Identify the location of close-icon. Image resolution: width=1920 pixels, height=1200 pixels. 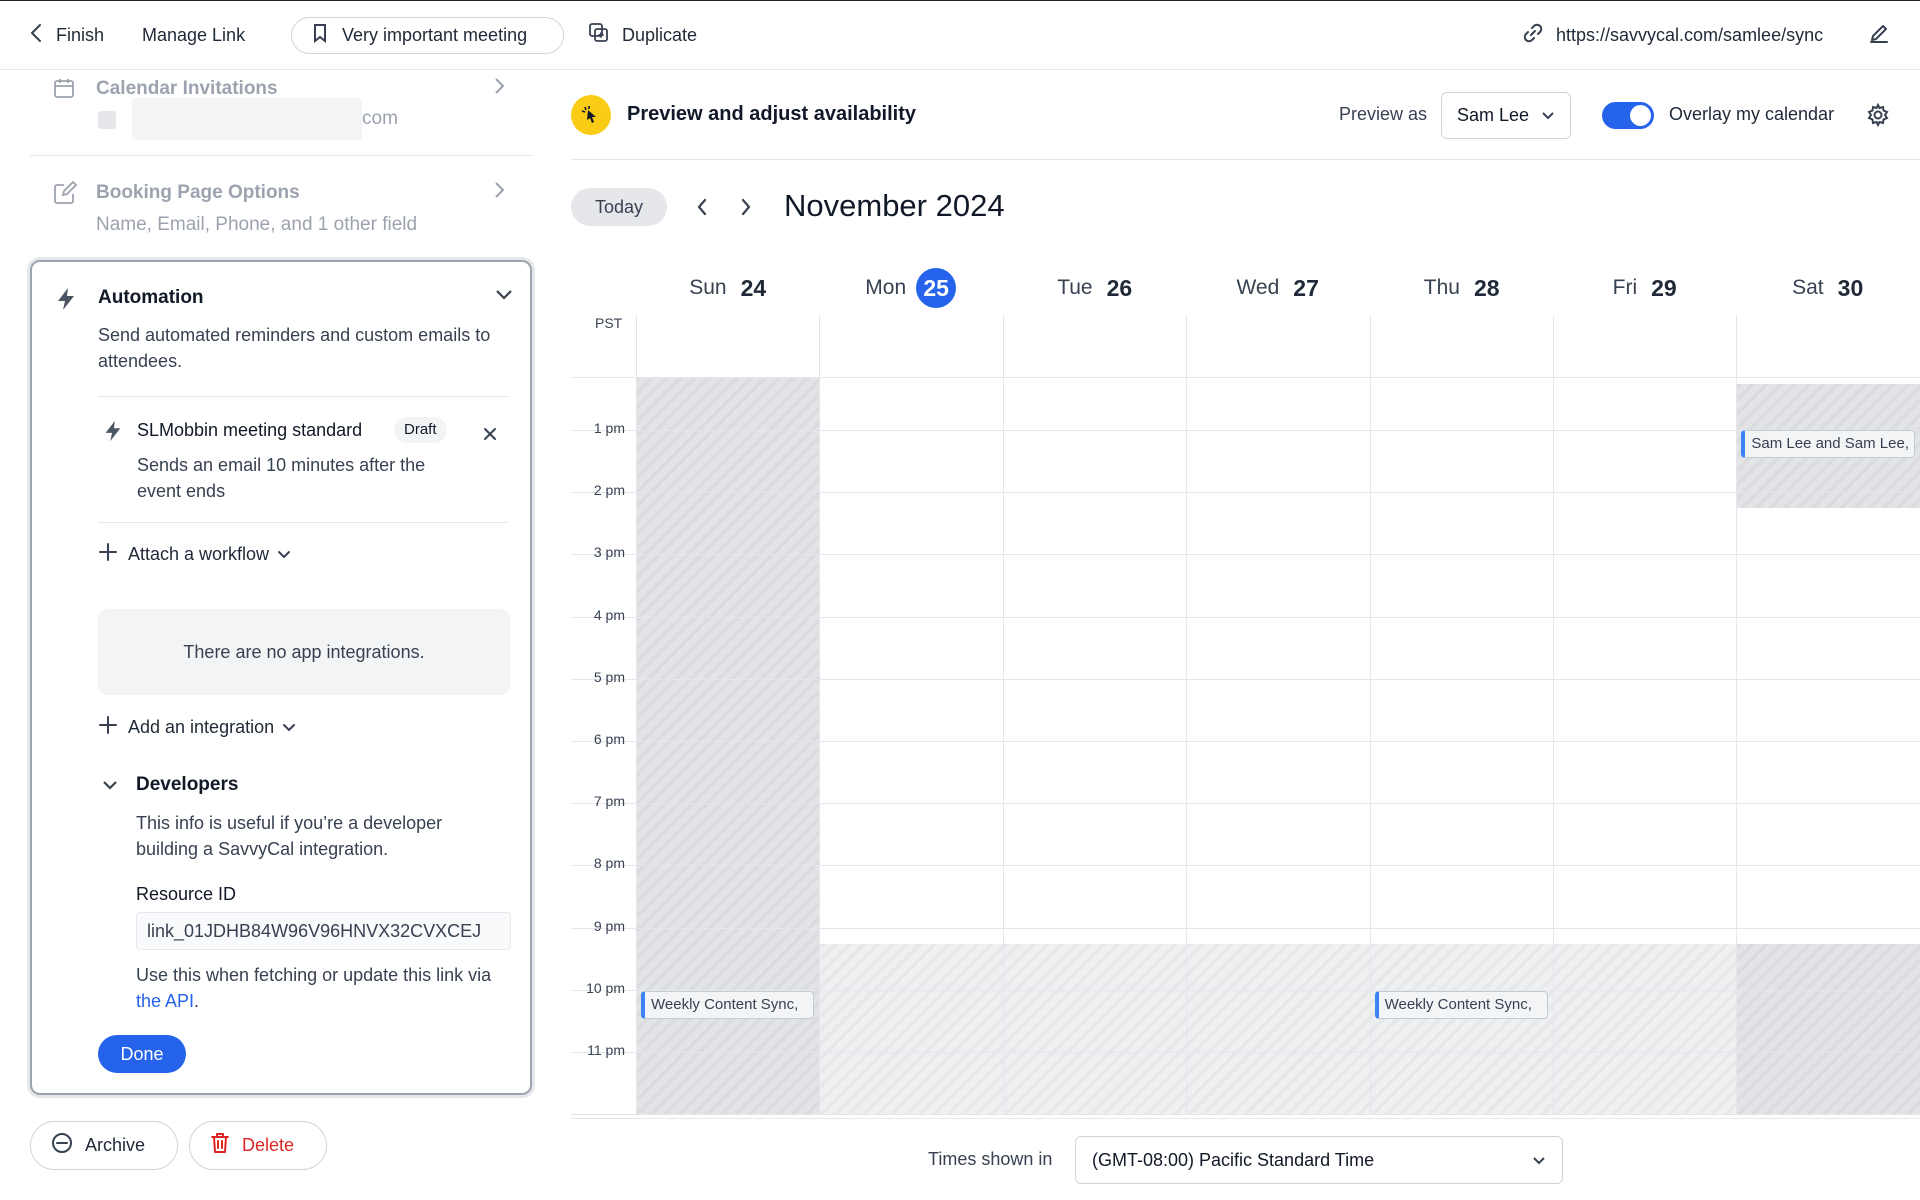
(490, 436).